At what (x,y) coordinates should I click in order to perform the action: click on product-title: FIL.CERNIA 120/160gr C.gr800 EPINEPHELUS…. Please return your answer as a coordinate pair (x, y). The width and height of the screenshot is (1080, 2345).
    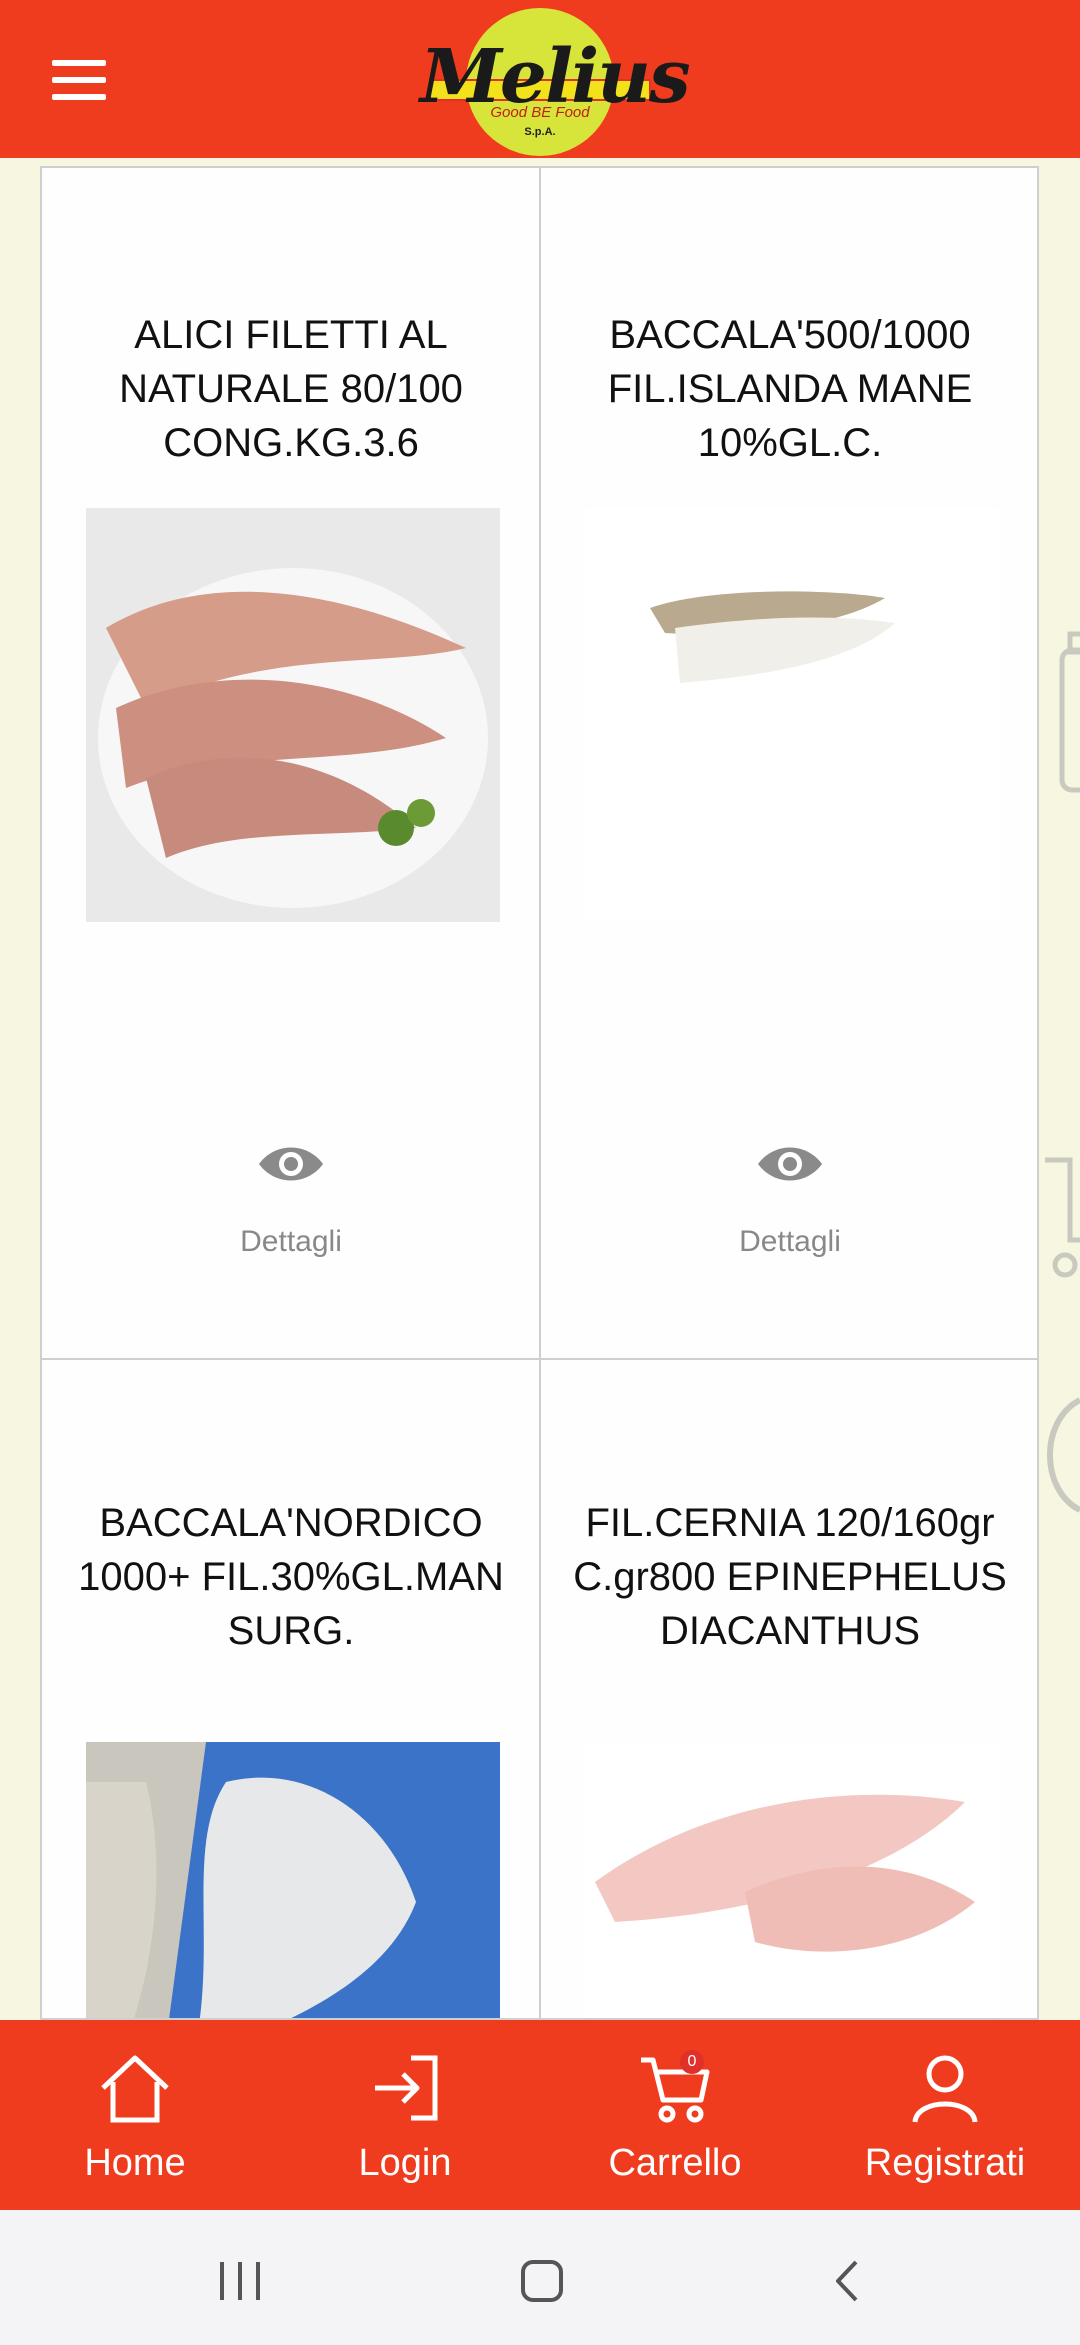
    Looking at the image, I should click on (790, 1577).